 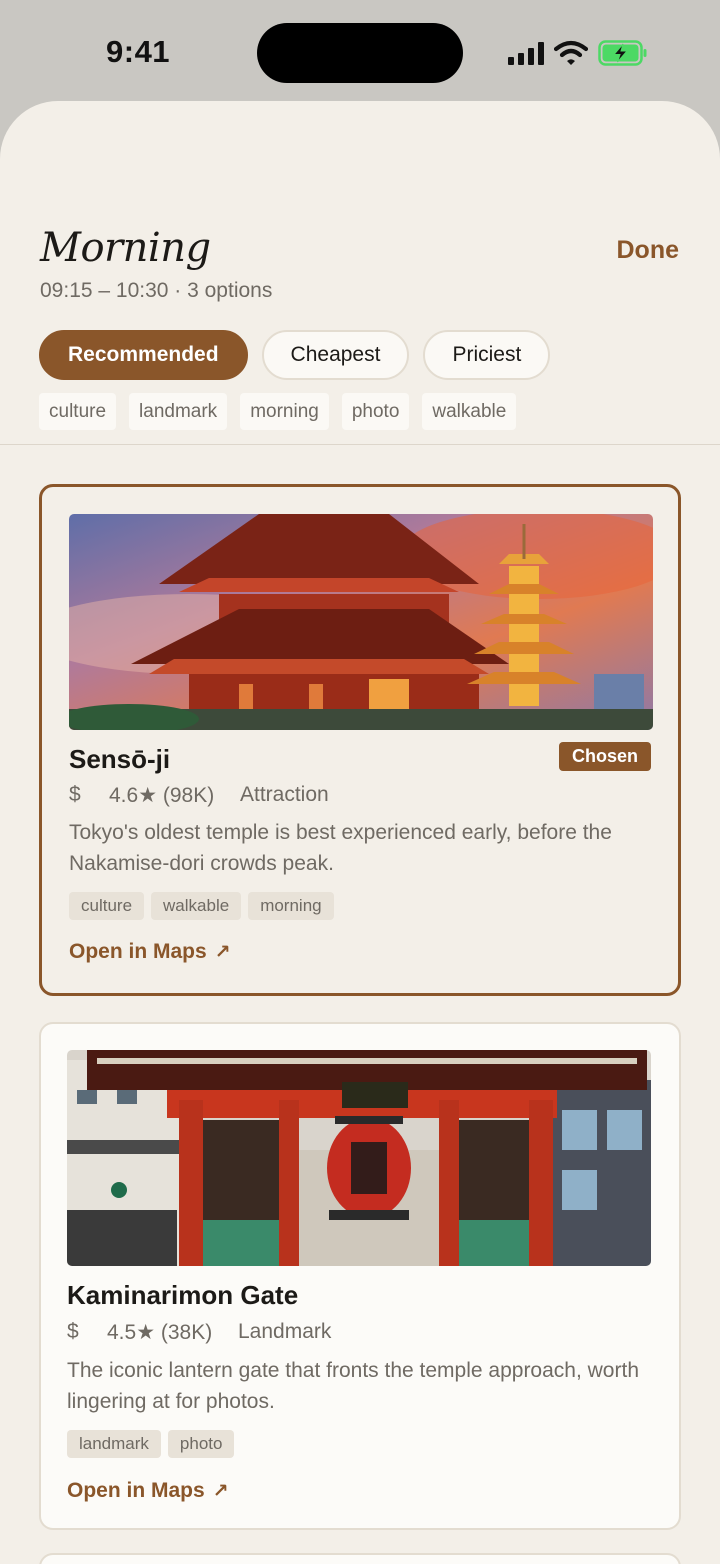 What do you see at coordinates (183, 1295) in the screenshot?
I see `place-name: Kaminarimon Gate` at bounding box center [183, 1295].